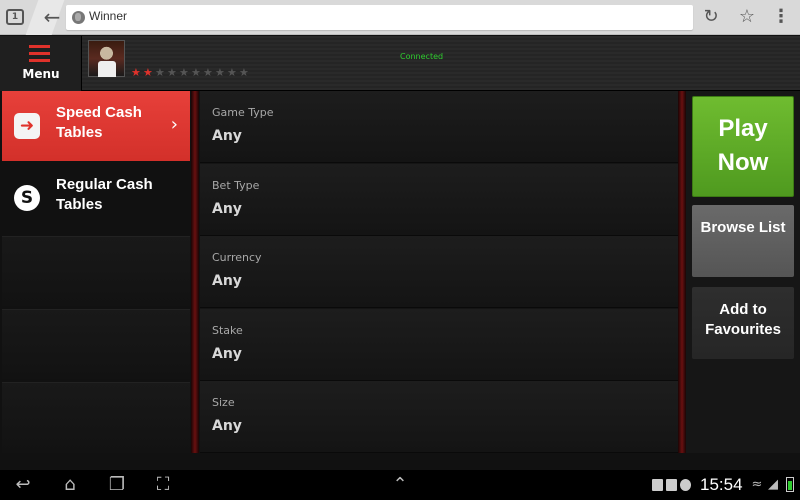 Image resolution: width=800 pixels, height=500 pixels. Describe the element at coordinates (439, 345) in the screenshot. I see `filter-stake: Stake Any` at that location.